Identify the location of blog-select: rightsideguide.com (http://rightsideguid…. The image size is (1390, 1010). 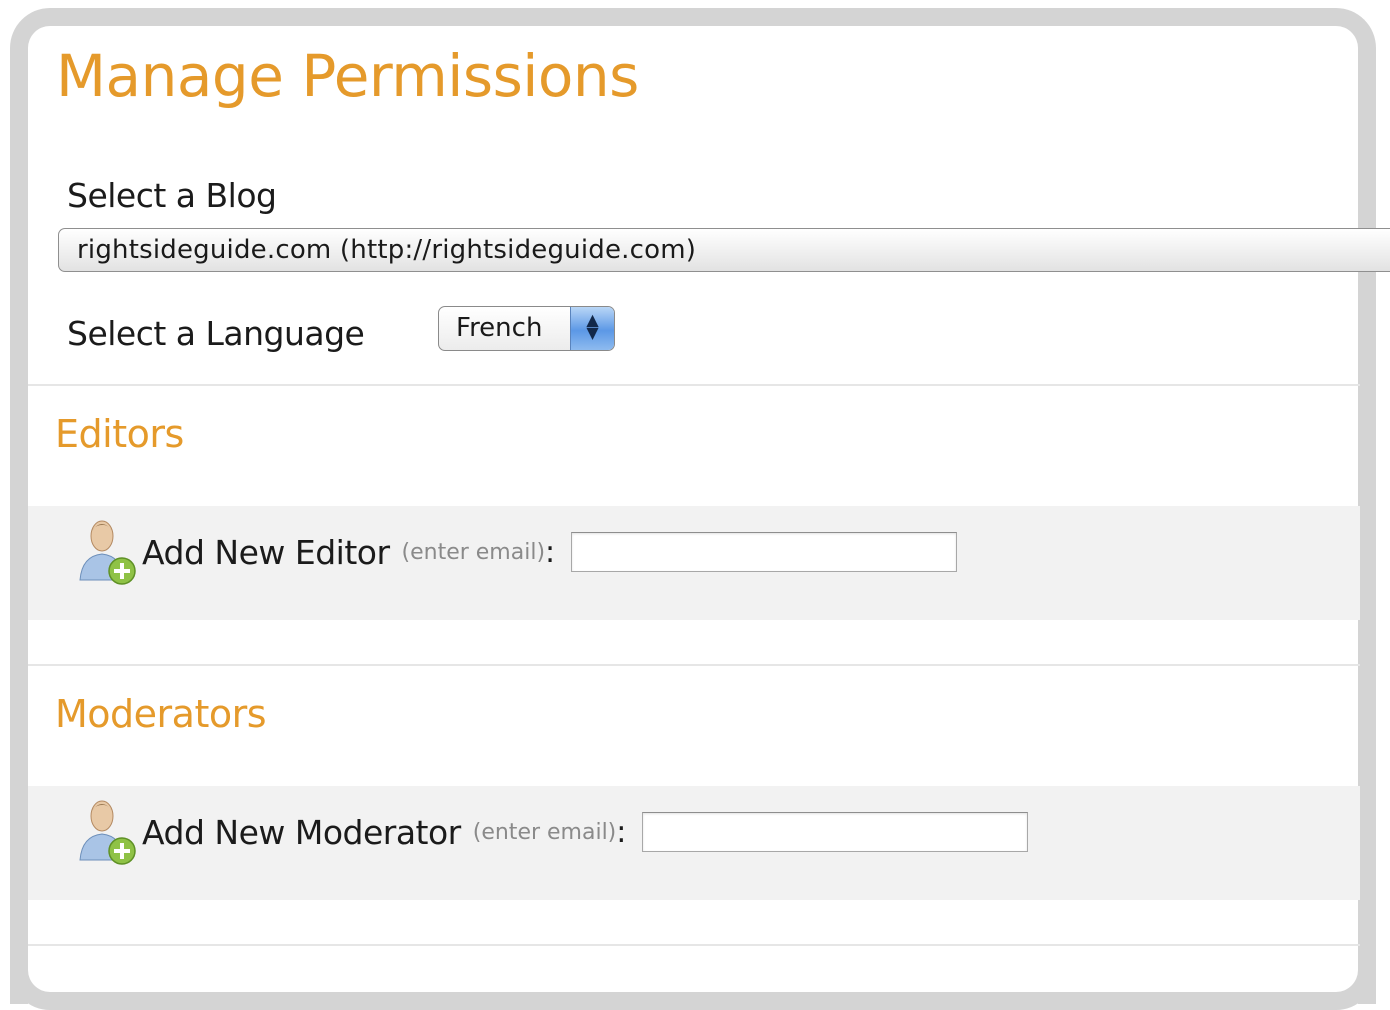
(724, 250).